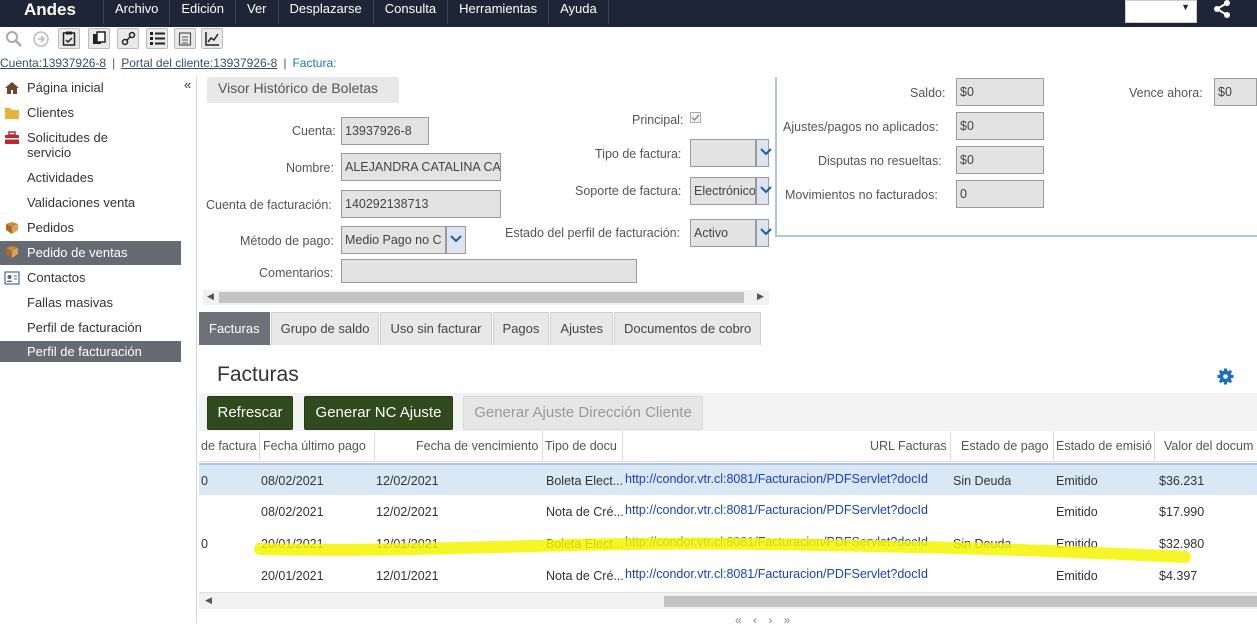  Describe the element at coordinates (157, 38) in the screenshot. I see `list-icon` at that location.